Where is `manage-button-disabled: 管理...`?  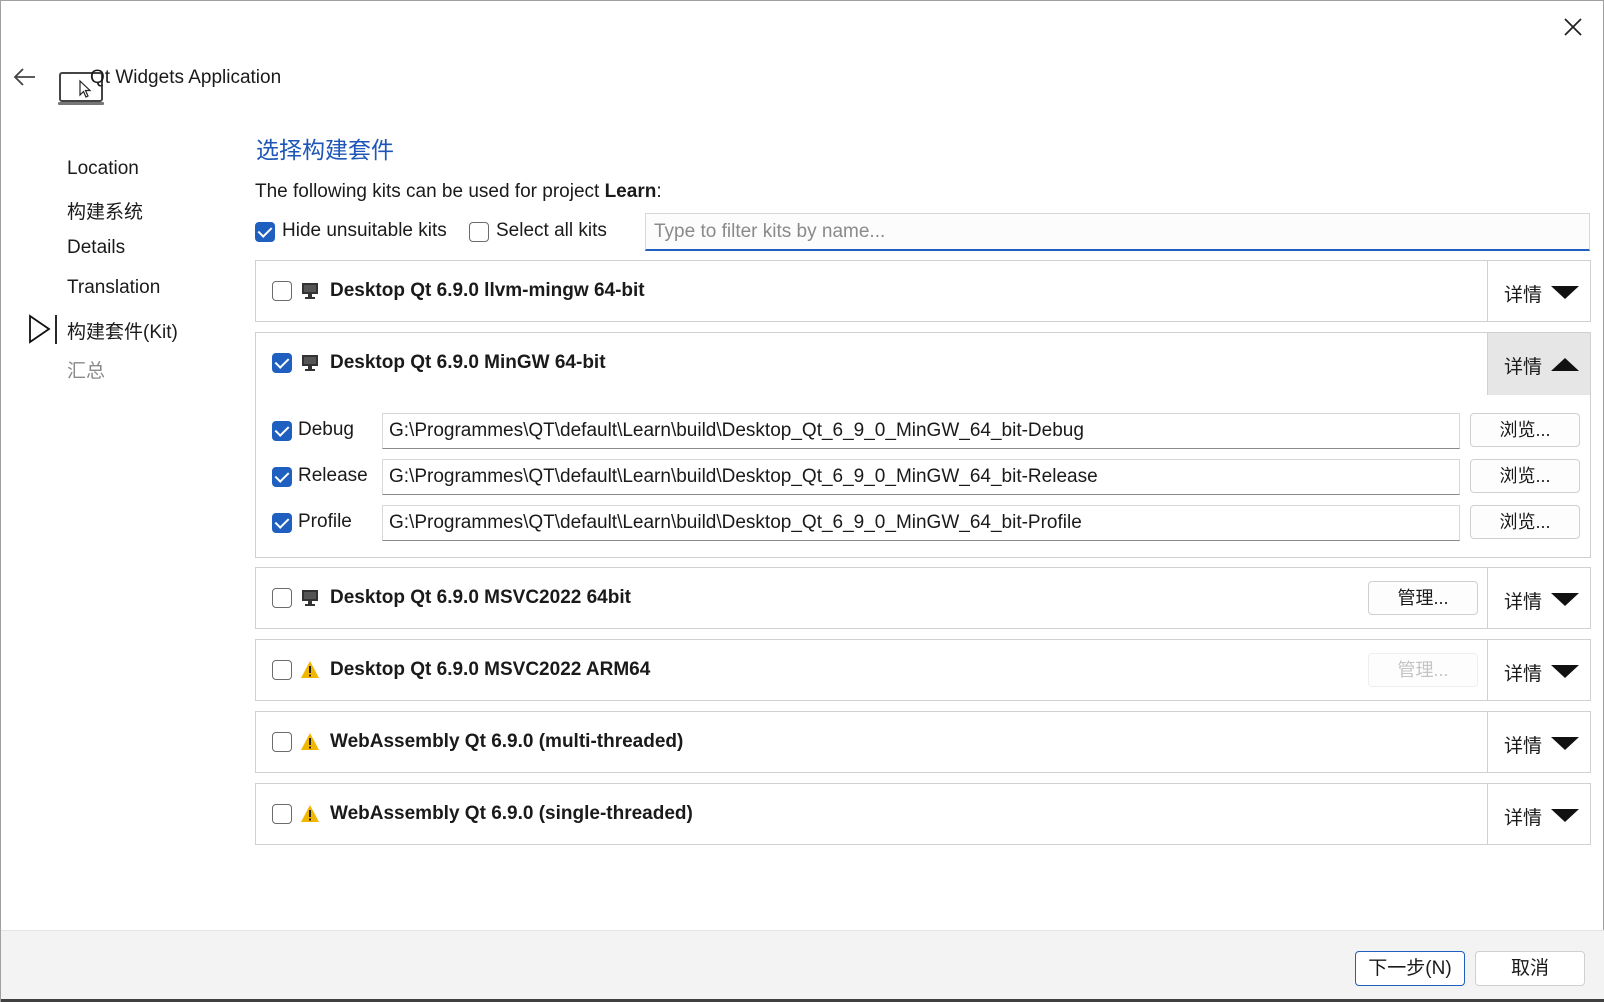 manage-button-disabled: 管理... is located at coordinates (1423, 670).